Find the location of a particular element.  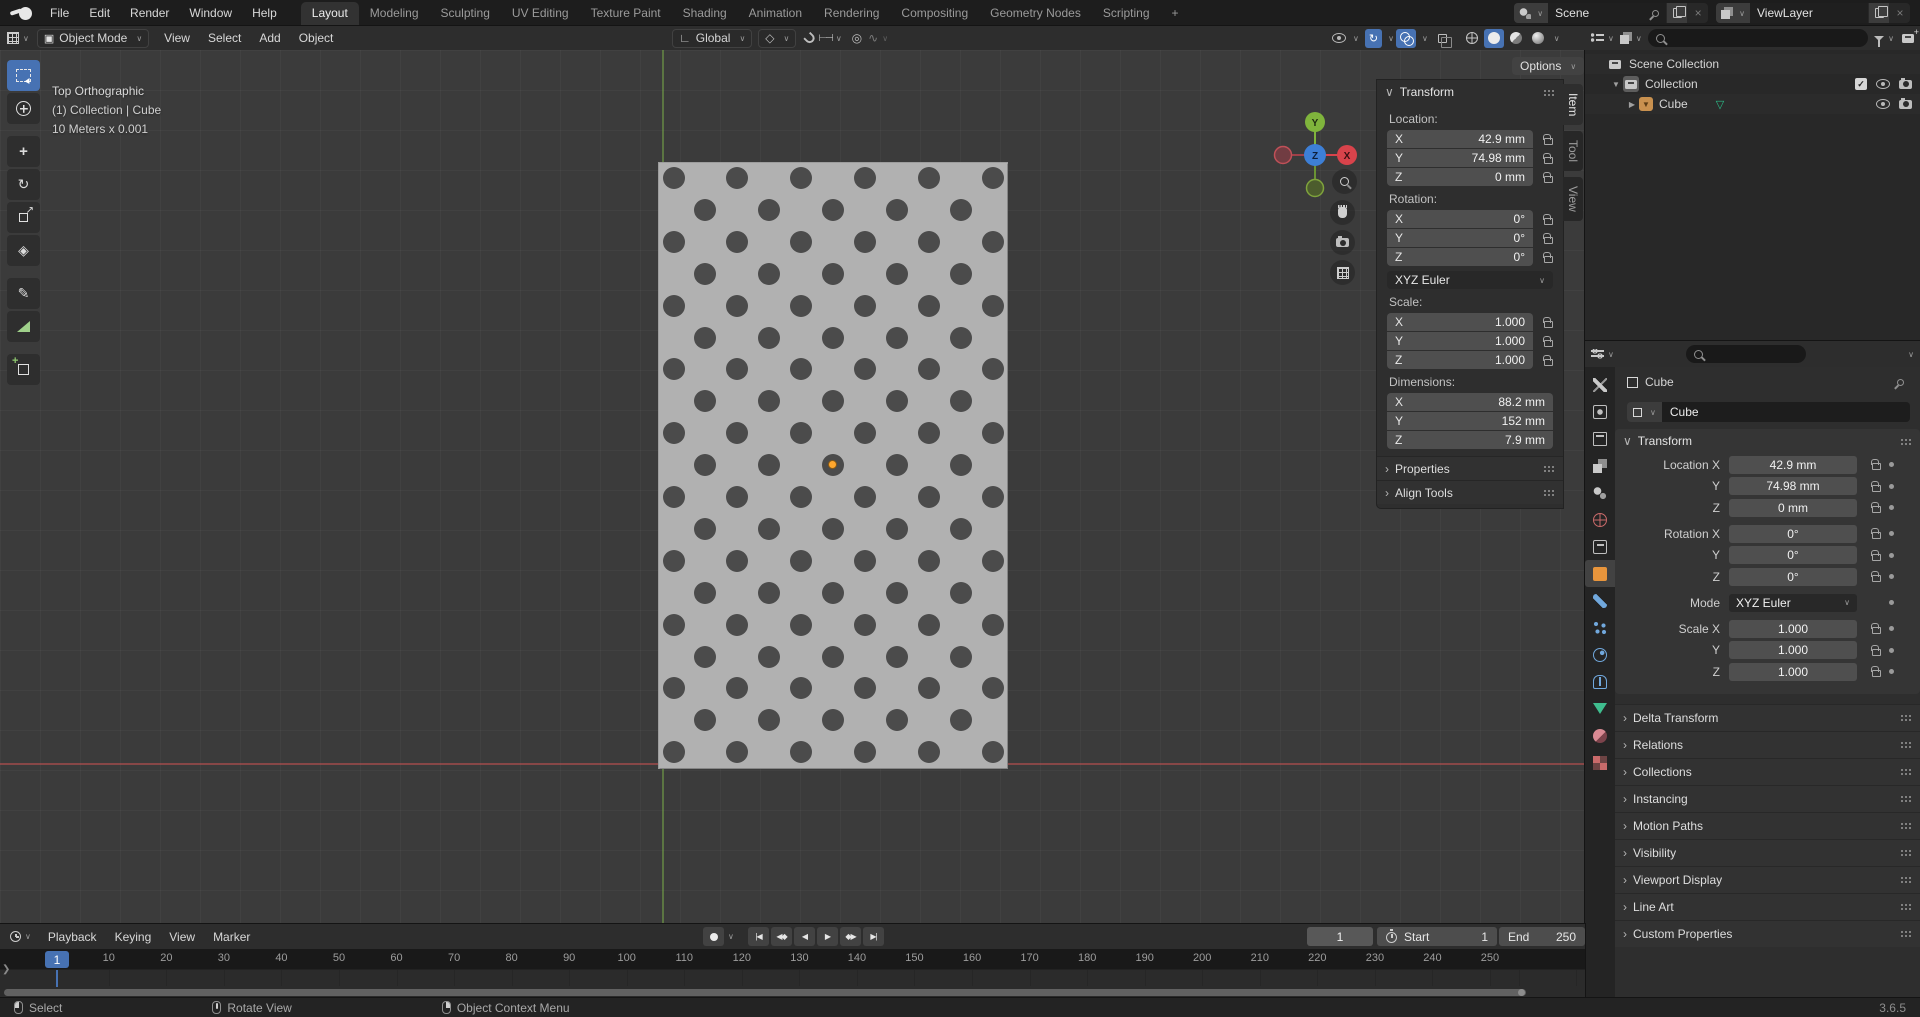

region-collapse-arrow: ❯ is located at coordinates (6, 969).